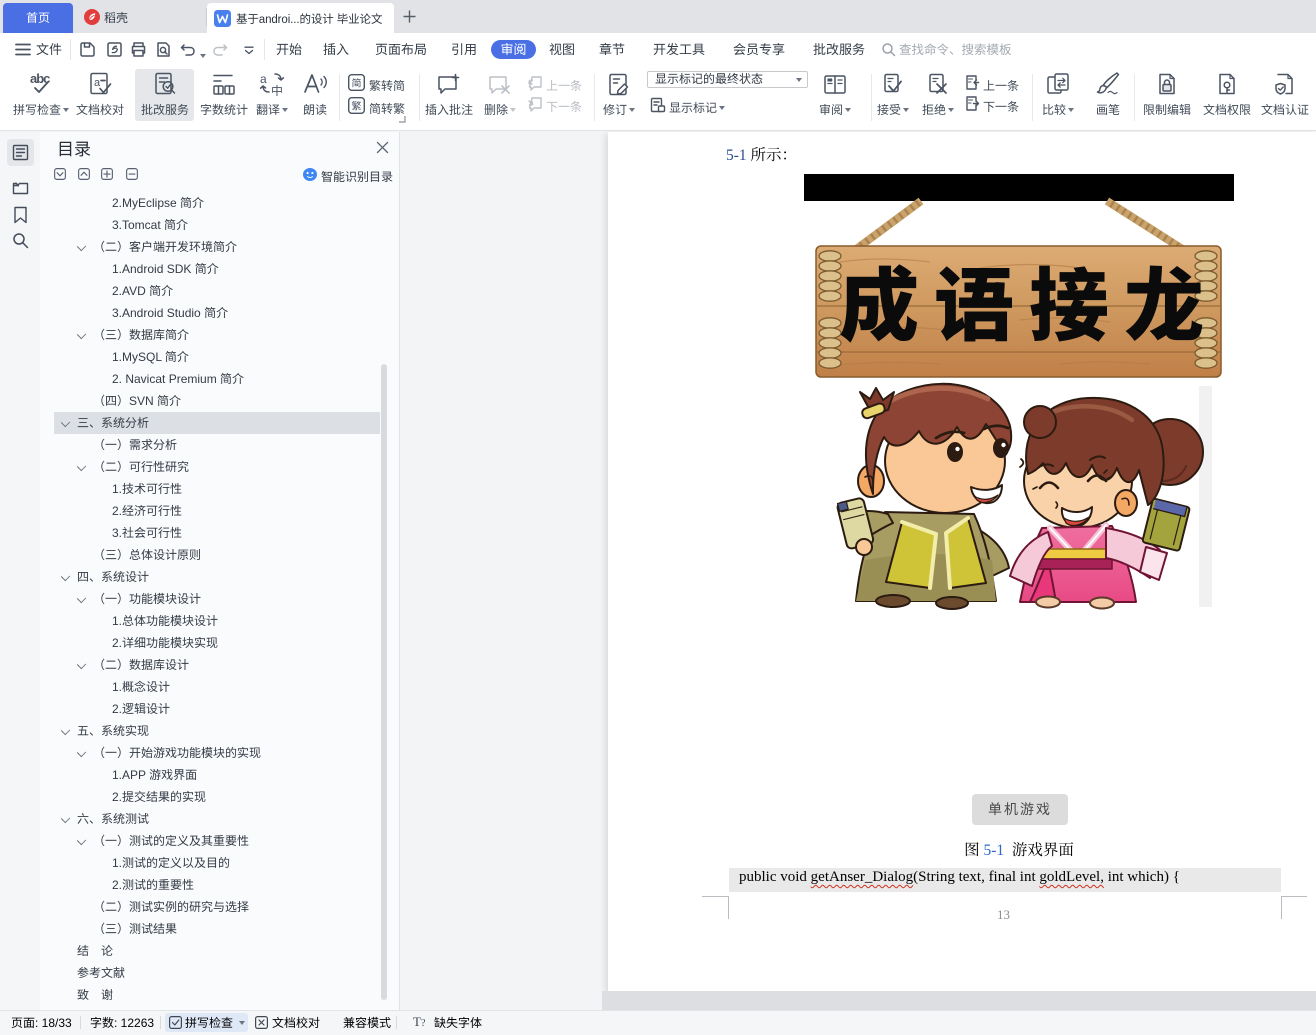 The height and width of the screenshot is (1035, 1316). Describe the element at coordinates (357, 82) in the screenshot. I see `svg-text: 简` at that location.